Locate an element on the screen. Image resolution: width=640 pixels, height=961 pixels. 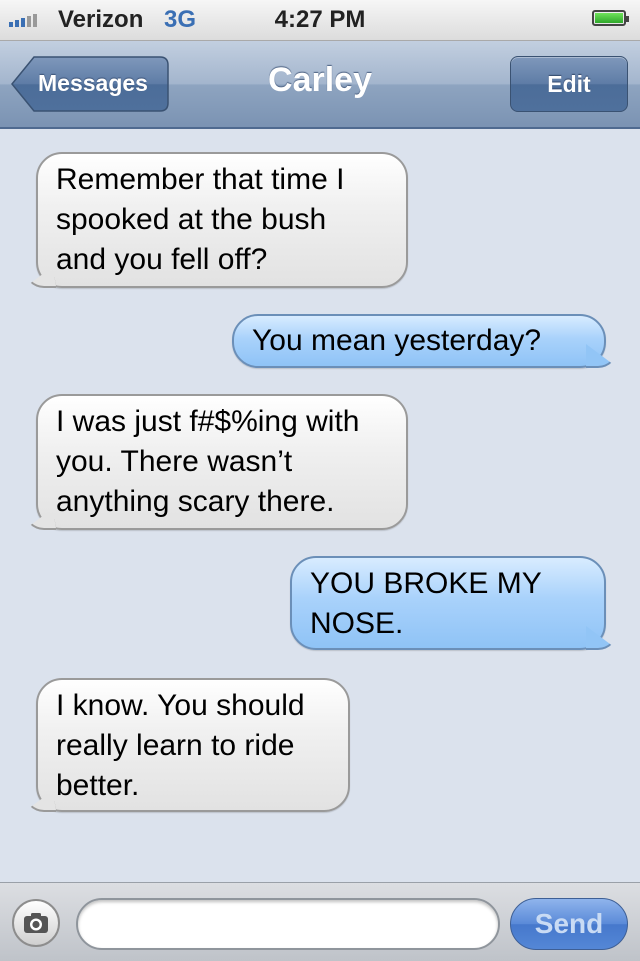
compose-bar: Send is located at coordinates (320, 921).